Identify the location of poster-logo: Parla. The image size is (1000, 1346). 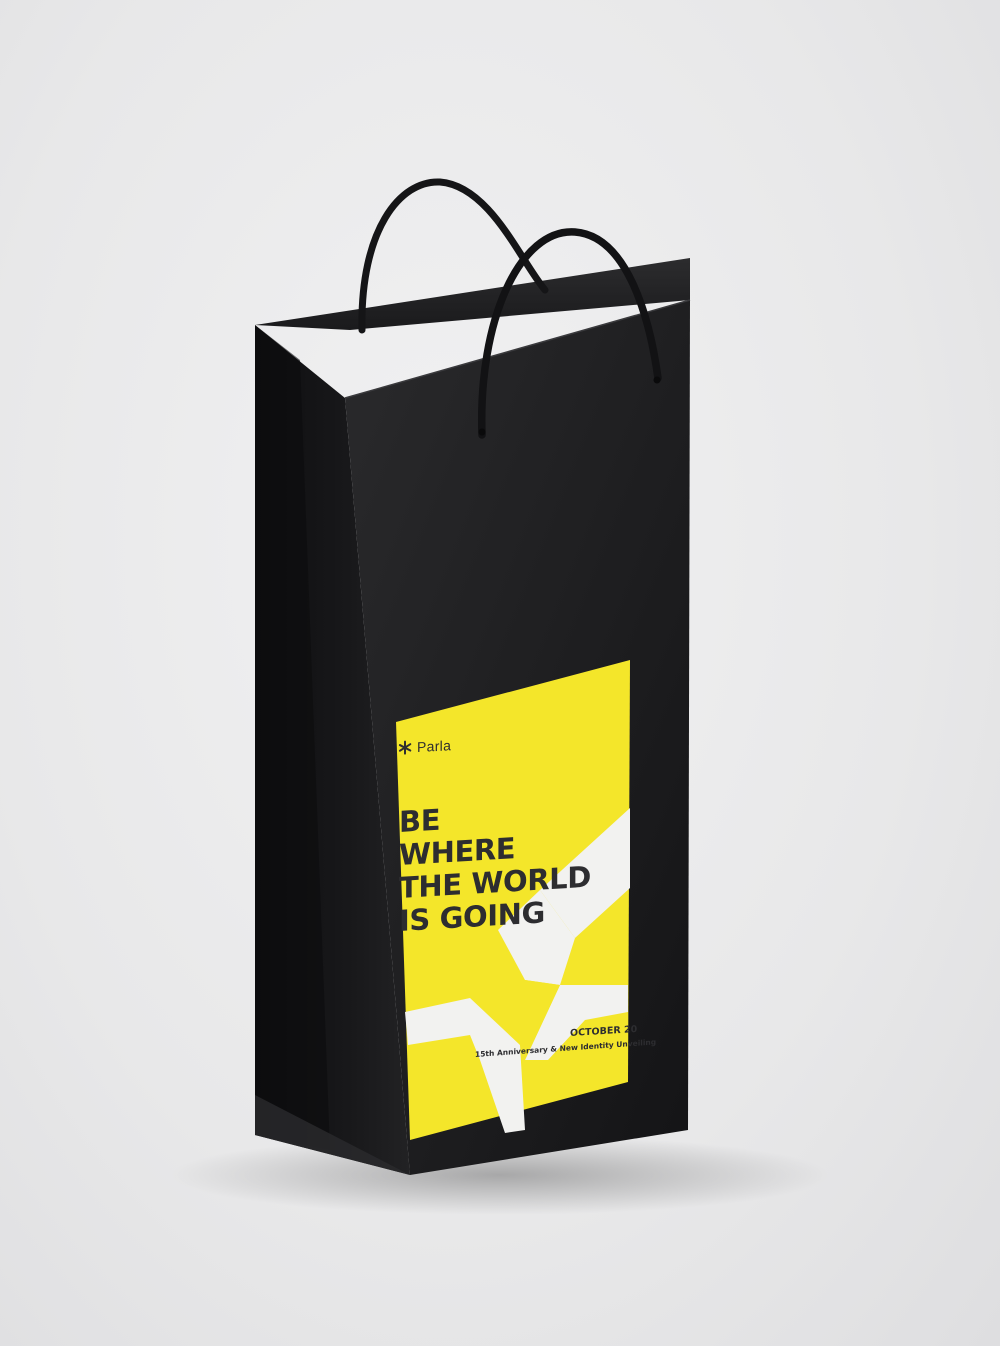
(424, 746).